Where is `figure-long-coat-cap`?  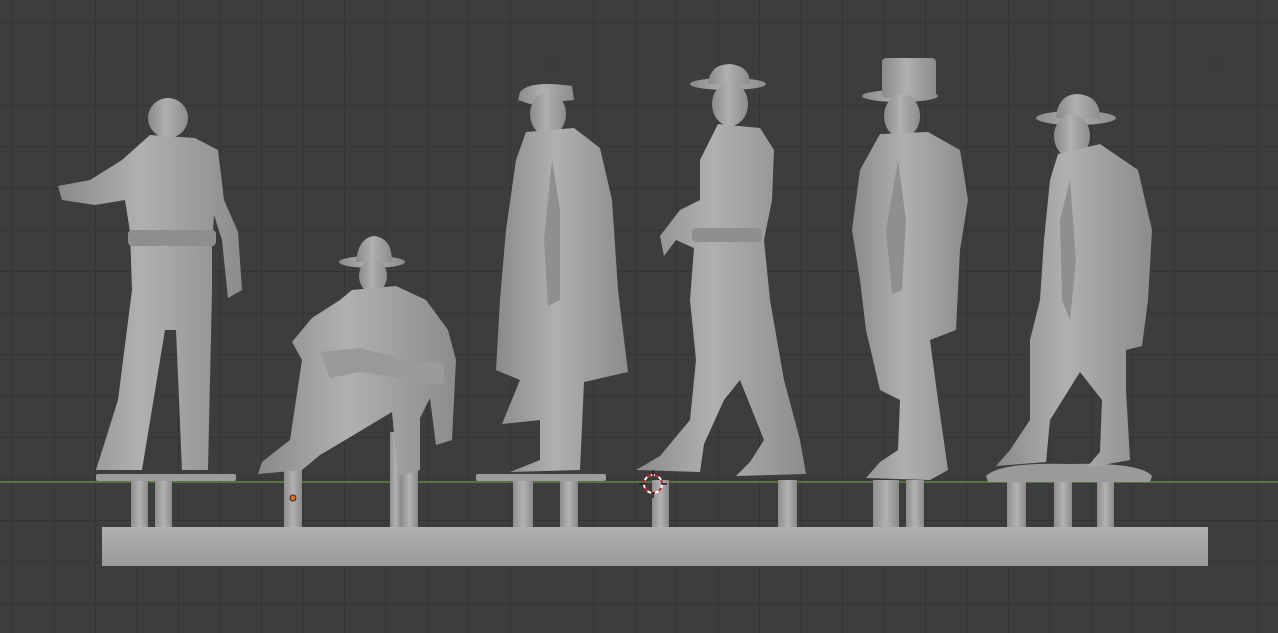 figure-long-coat-cap is located at coordinates (552, 282).